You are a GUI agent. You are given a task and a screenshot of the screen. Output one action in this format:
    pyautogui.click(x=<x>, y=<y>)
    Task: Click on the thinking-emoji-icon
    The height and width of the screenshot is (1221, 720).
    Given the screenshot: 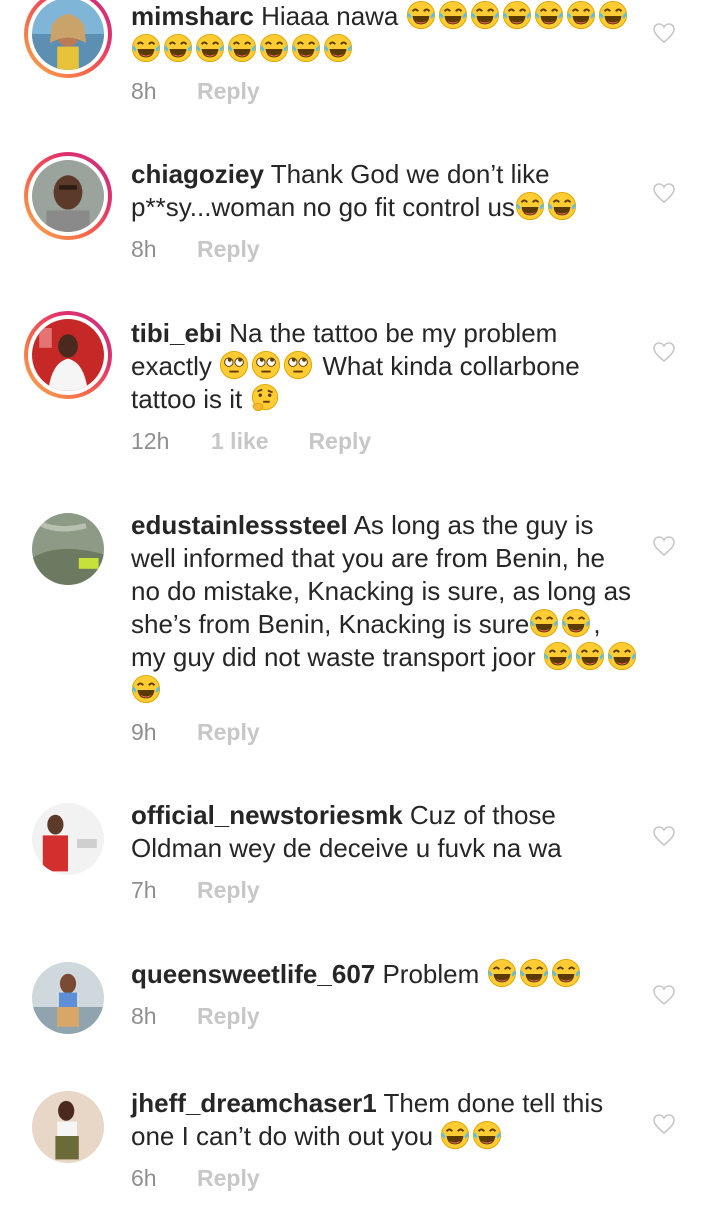 What is the action you would take?
    pyautogui.click(x=265, y=398)
    